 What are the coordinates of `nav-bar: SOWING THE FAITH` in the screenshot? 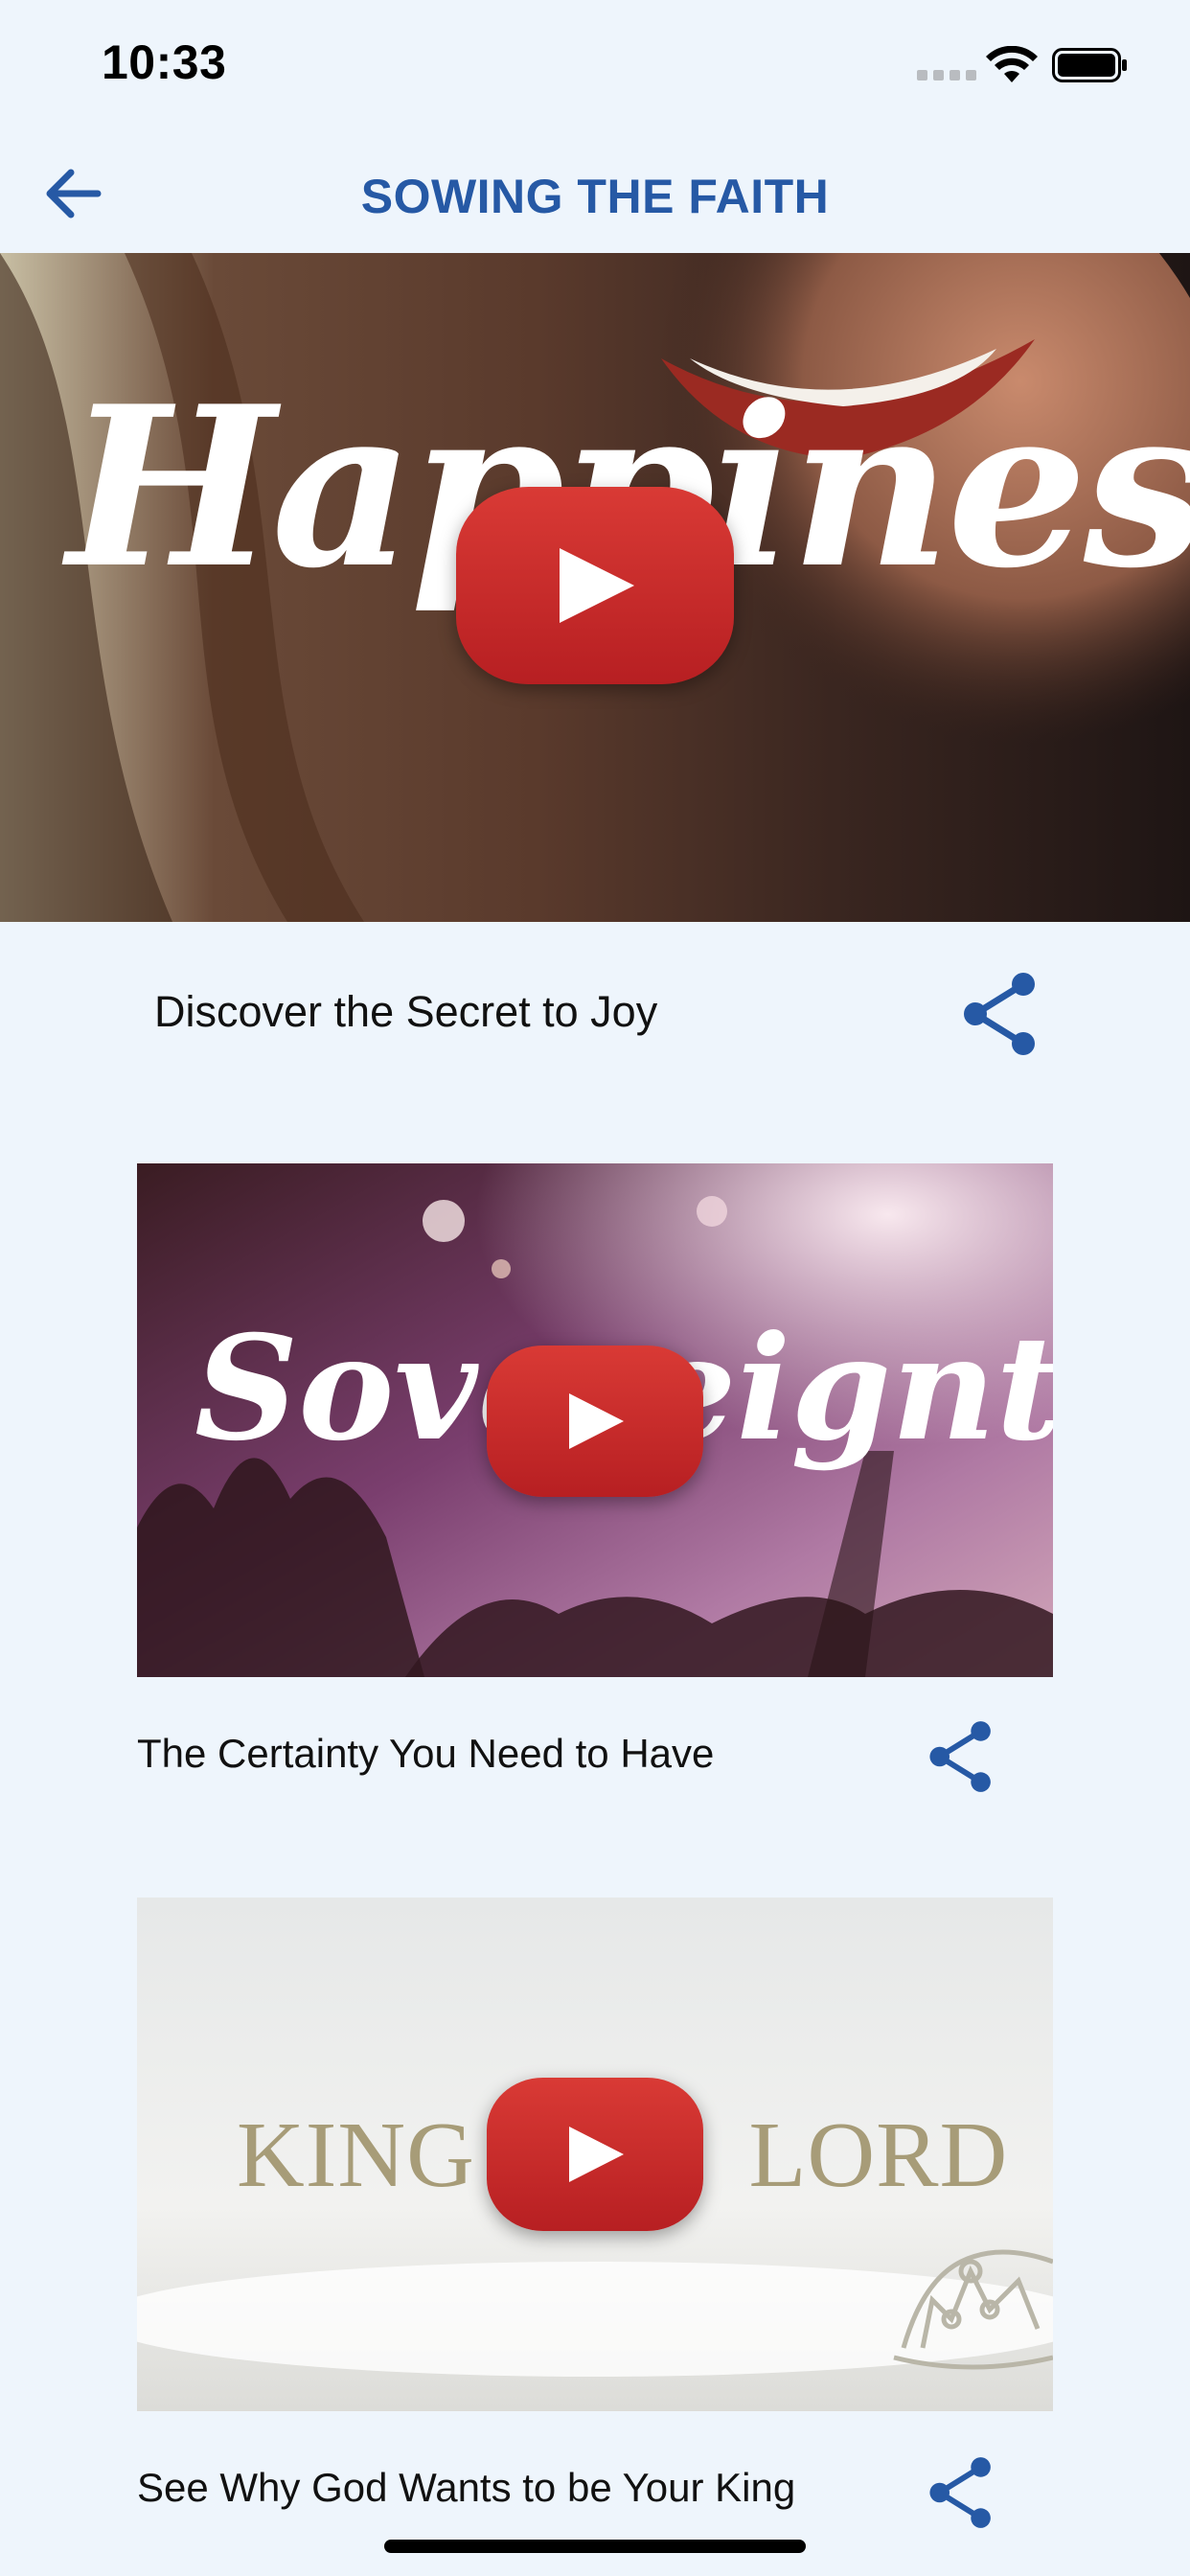 It's located at (595, 193).